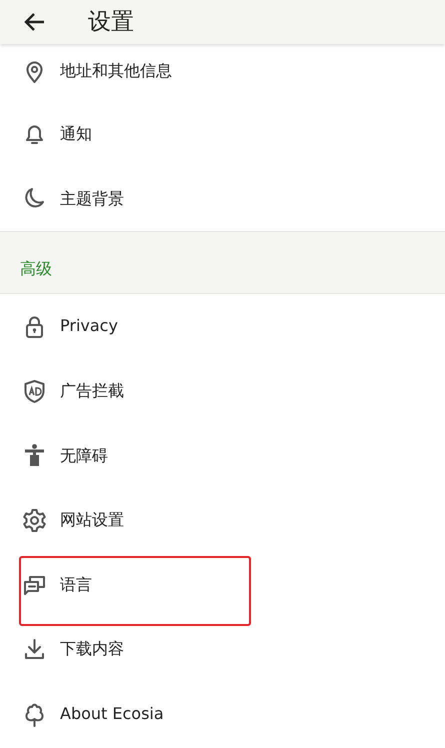 This screenshot has width=445, height=748. What do you see at coordinates (36, 269) in the screenshot?
I see `section-header: 高级` at bounding box center [36, 269].